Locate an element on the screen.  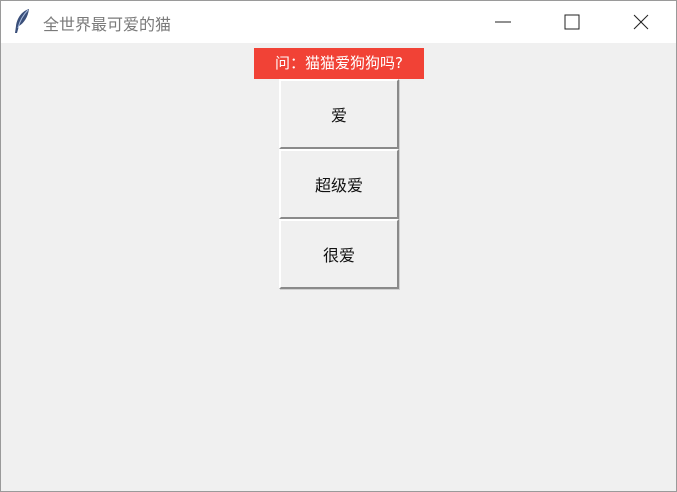
window-title: 全世界最可爱的猫 is located at coordinates (107, 24).